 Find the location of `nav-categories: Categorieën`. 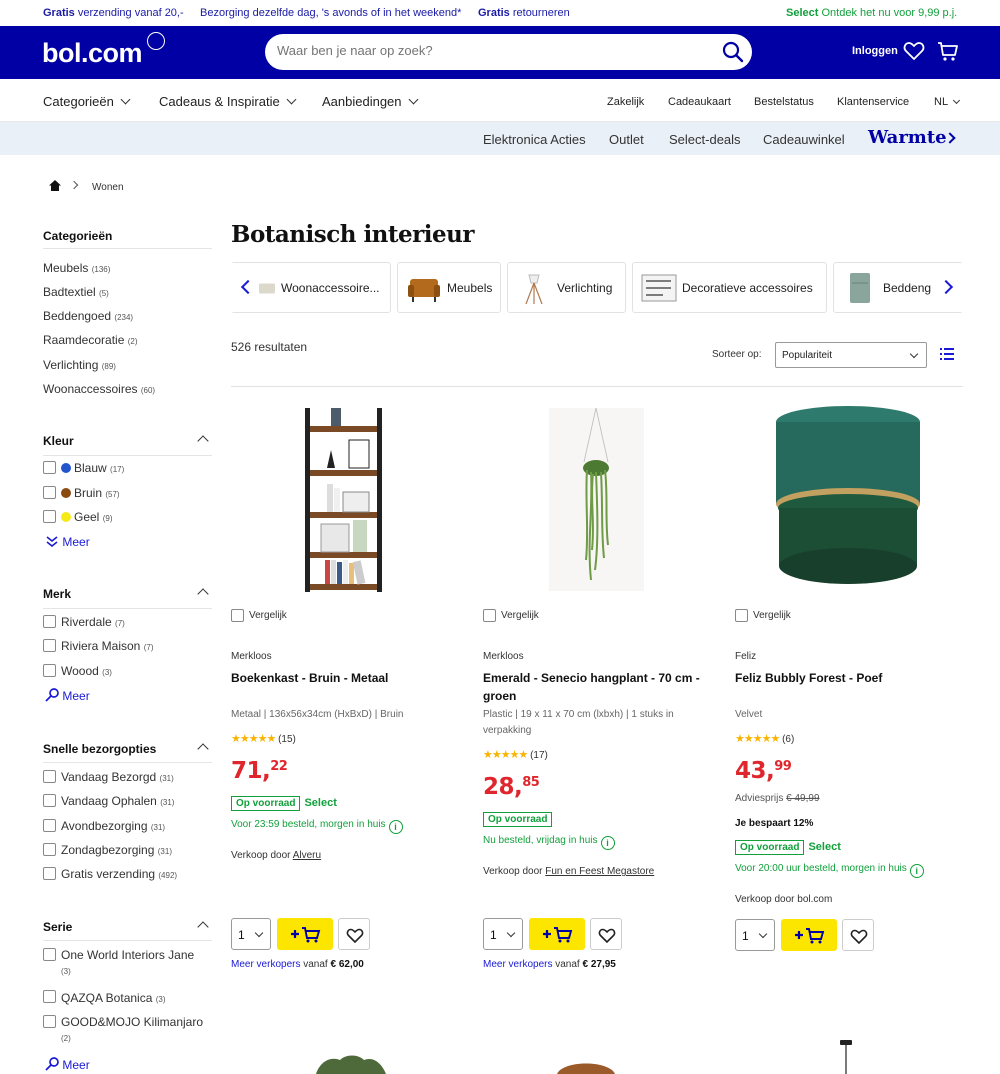

nav-categories: Categorieën is located at coordinates (87, 101).